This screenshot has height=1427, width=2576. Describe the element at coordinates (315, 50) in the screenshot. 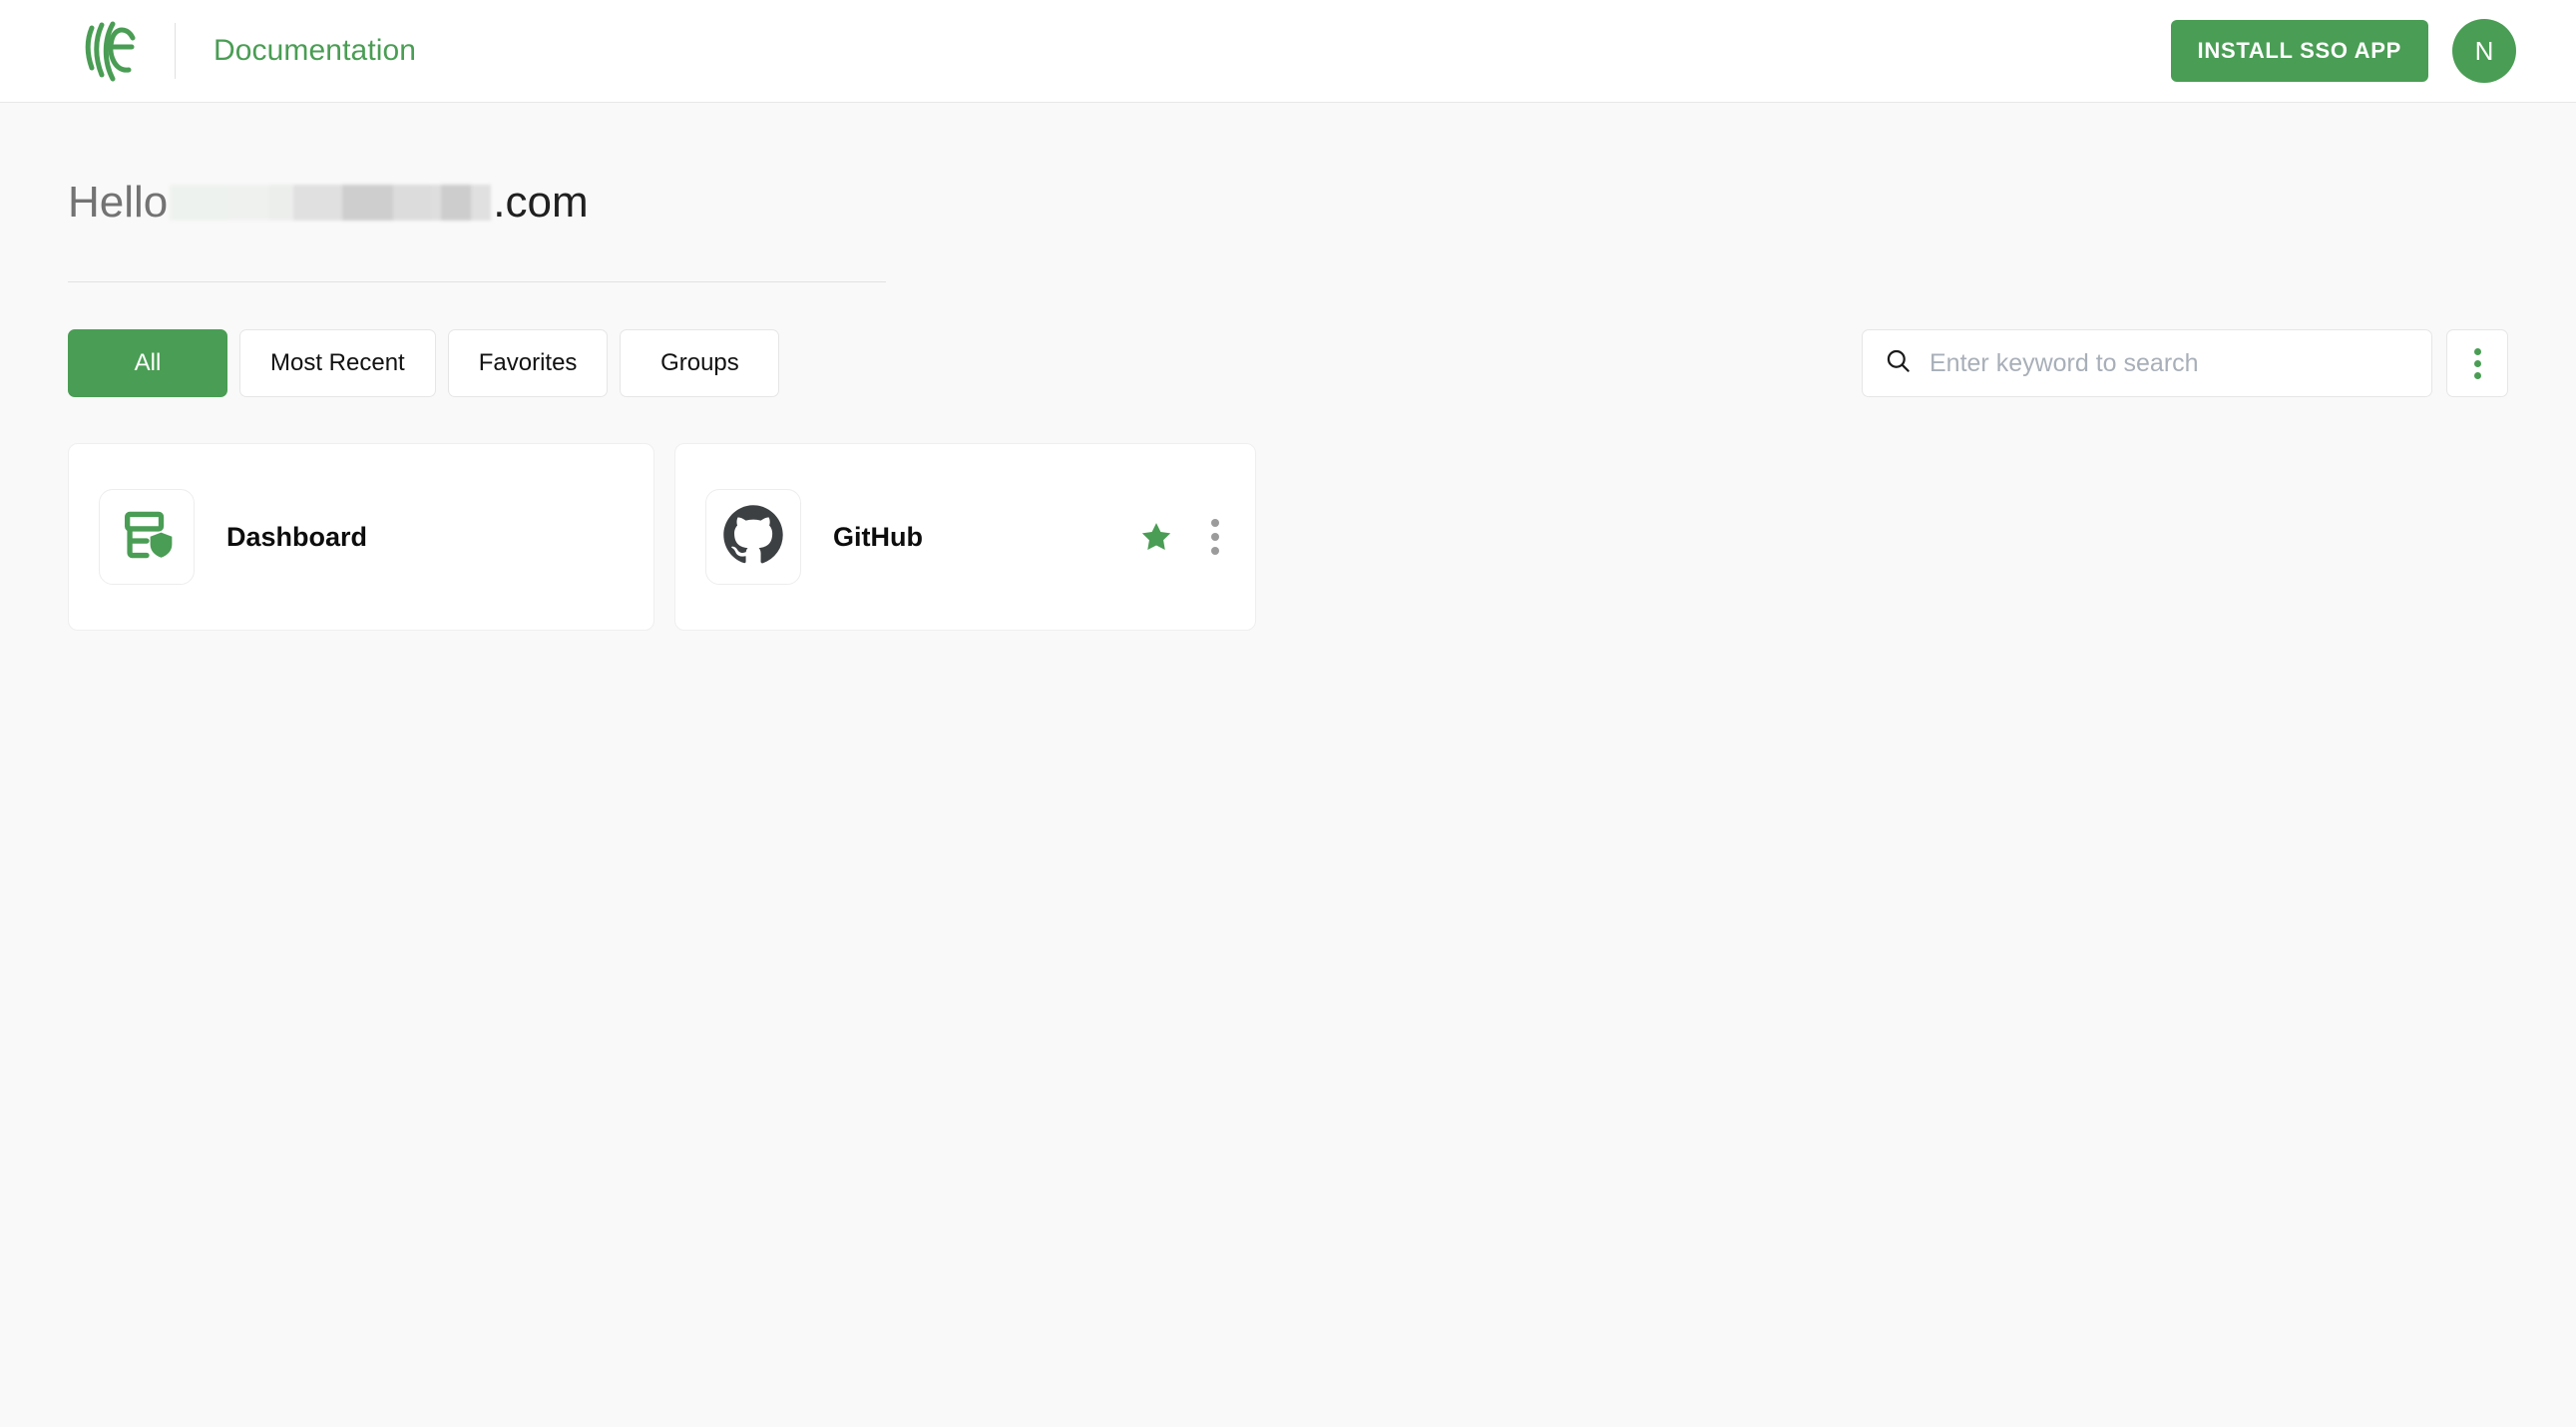

I see `page-title: Documentation` at that location.